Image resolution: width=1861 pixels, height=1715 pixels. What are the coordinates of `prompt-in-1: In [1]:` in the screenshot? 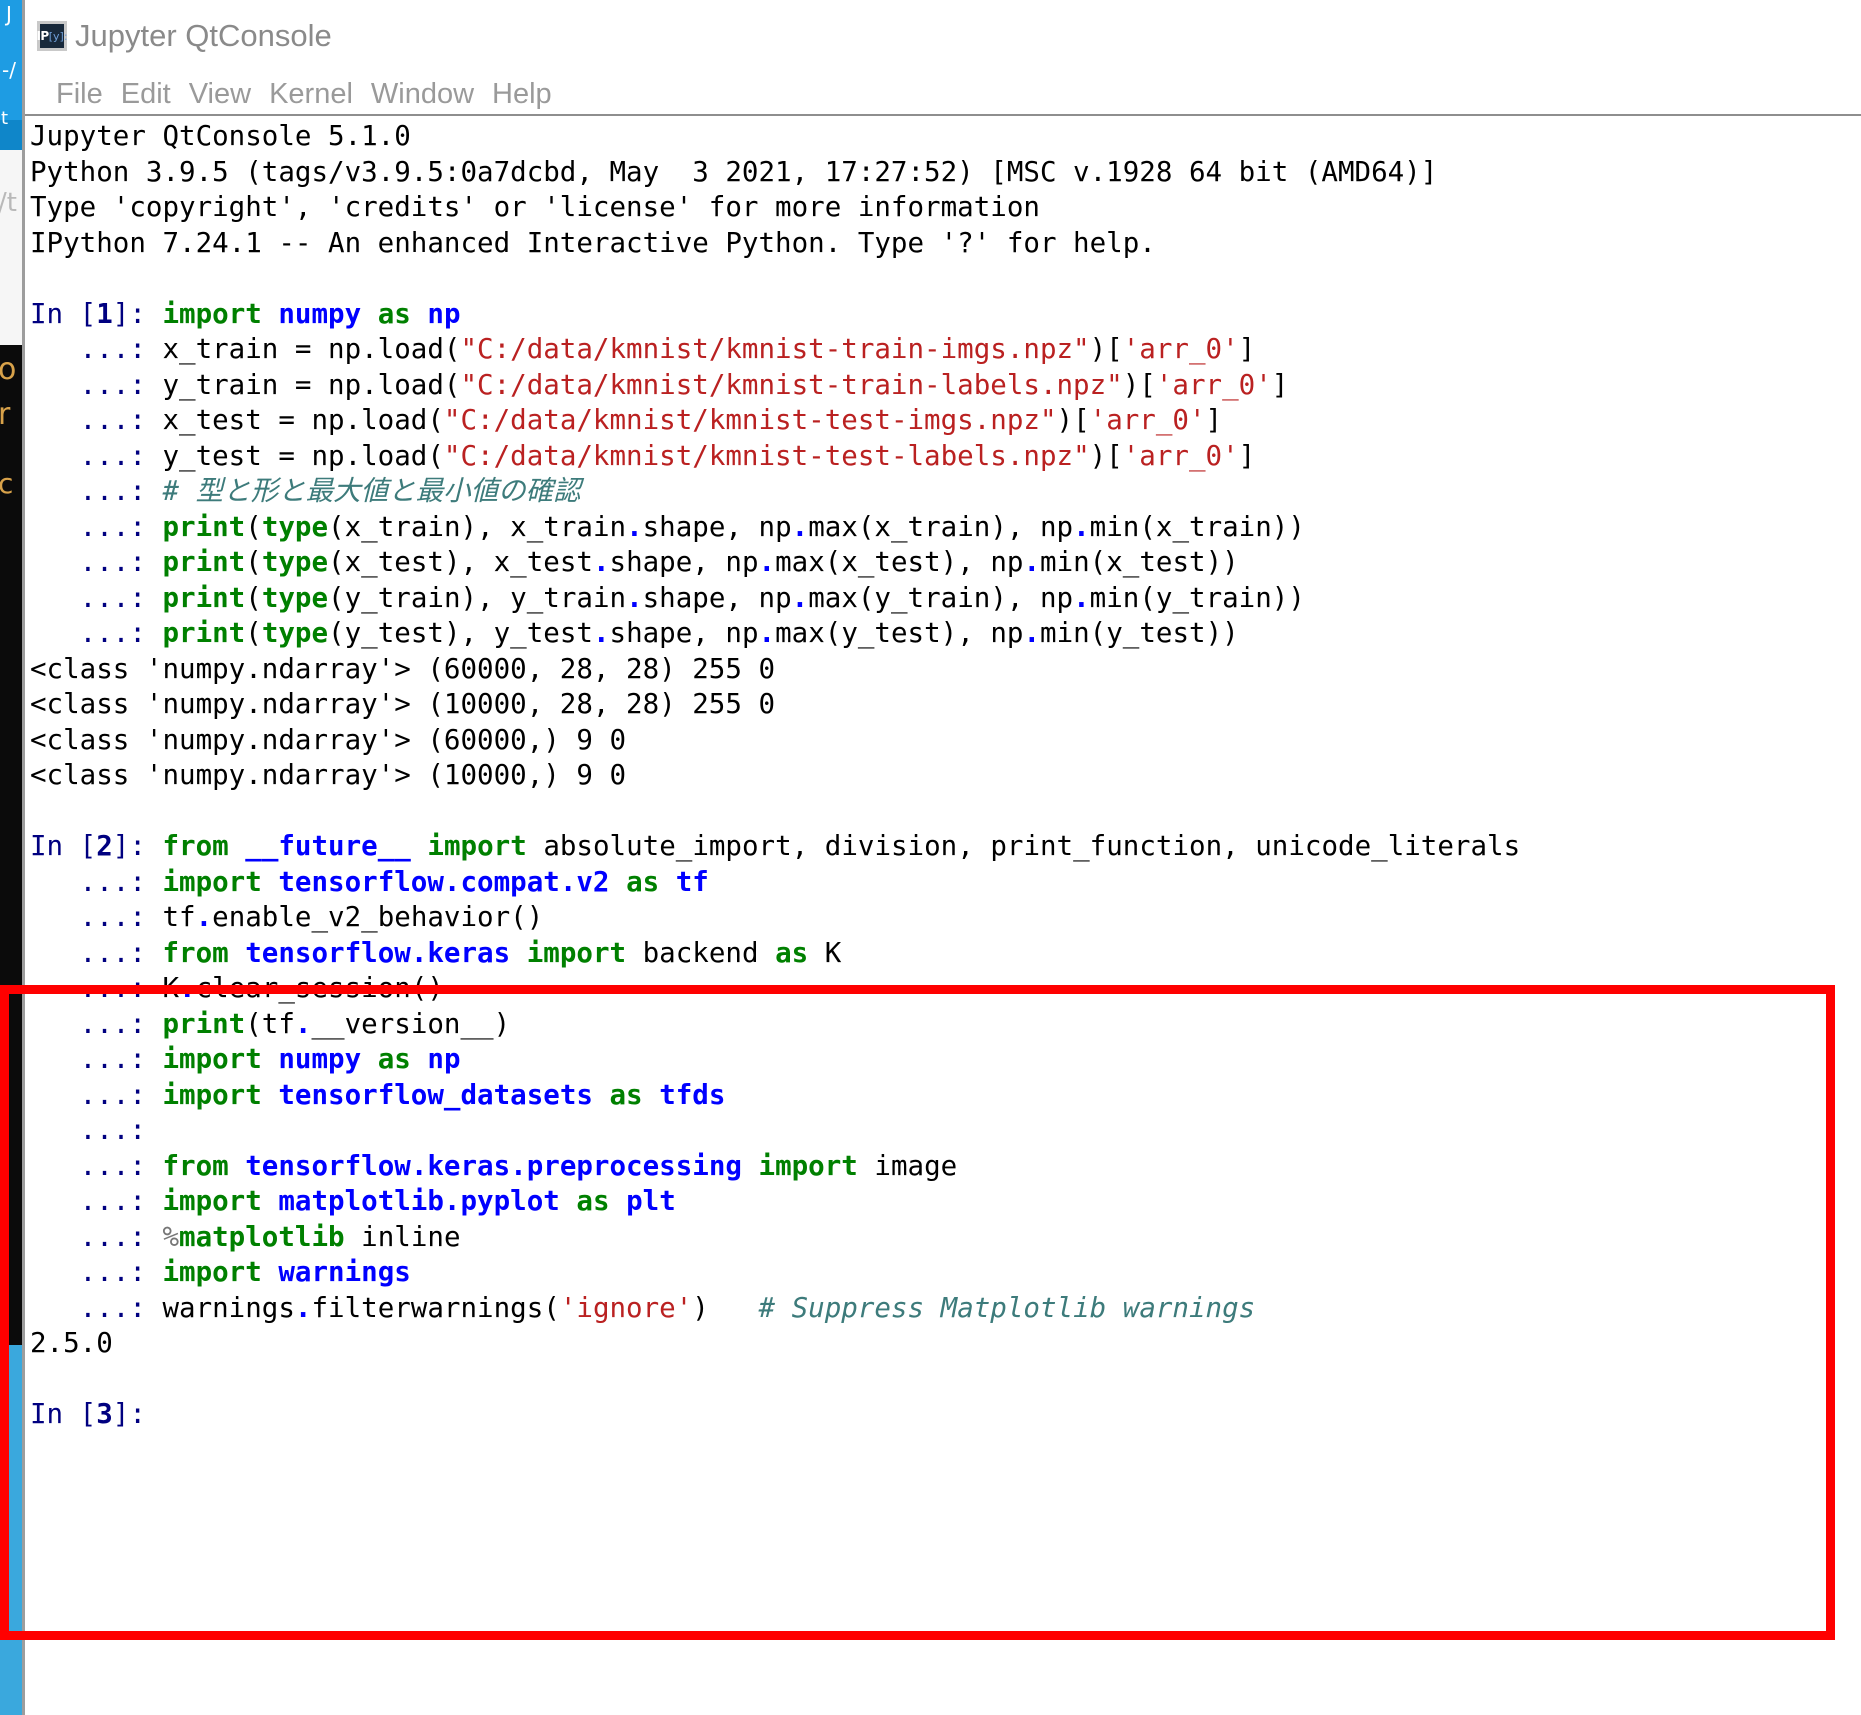 It's located at (96, 313).